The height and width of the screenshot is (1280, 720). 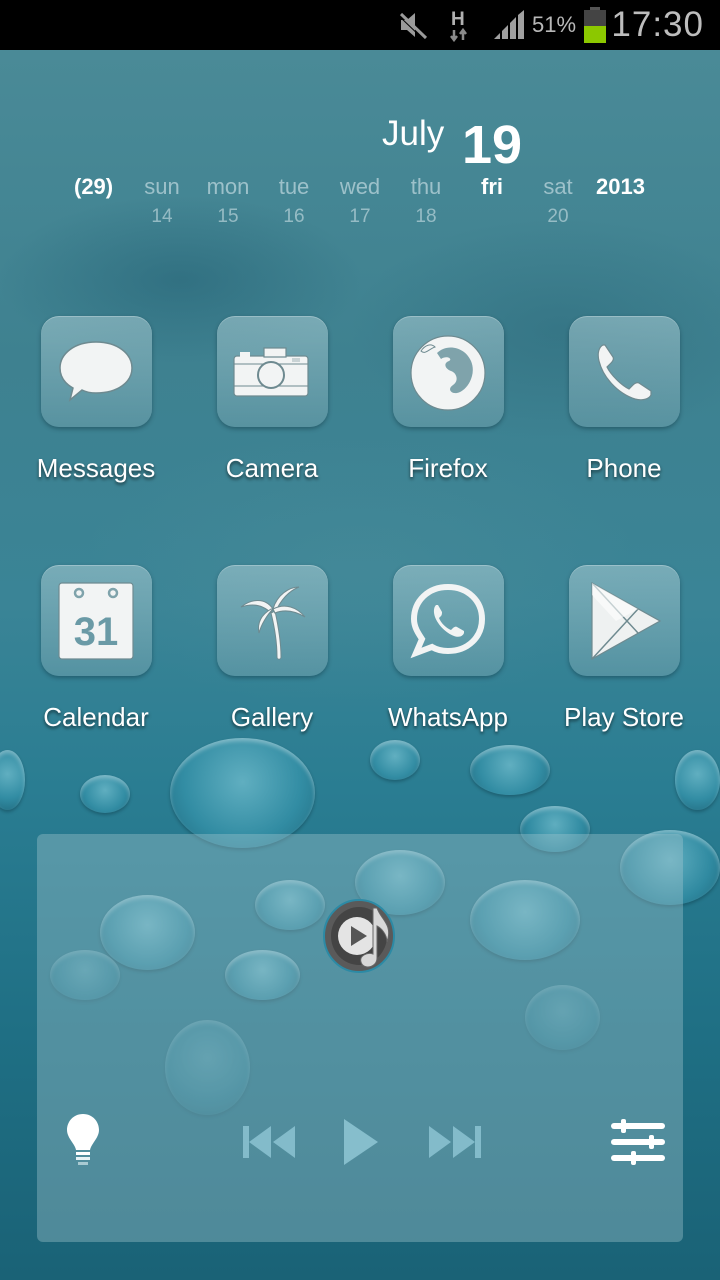 What do you see at coordinates (96, 632) in the screenshot?
I see `calendar-icon-number: 31` at bounding box center [96, 632].